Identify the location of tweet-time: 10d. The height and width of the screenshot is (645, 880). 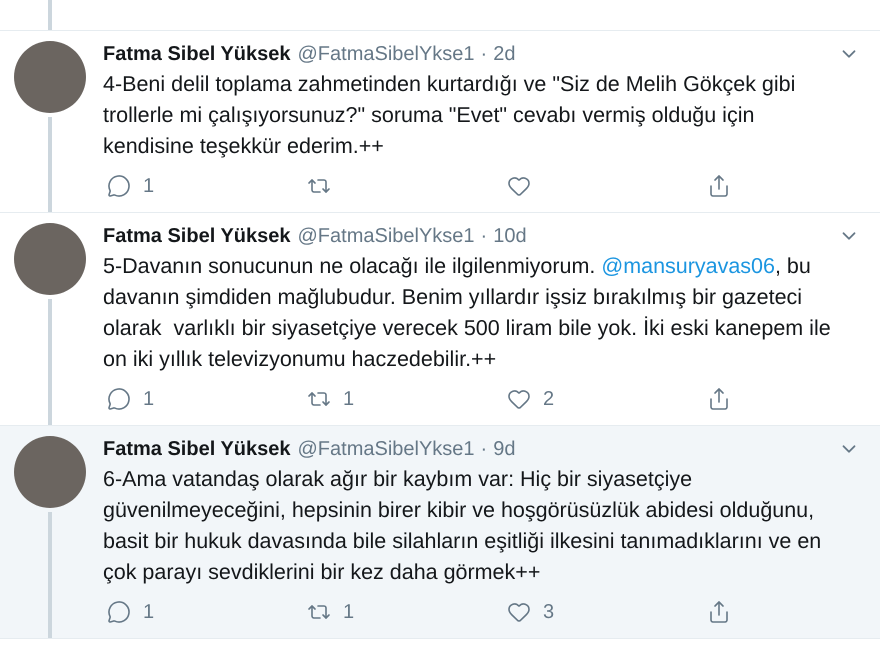
(510, 236).